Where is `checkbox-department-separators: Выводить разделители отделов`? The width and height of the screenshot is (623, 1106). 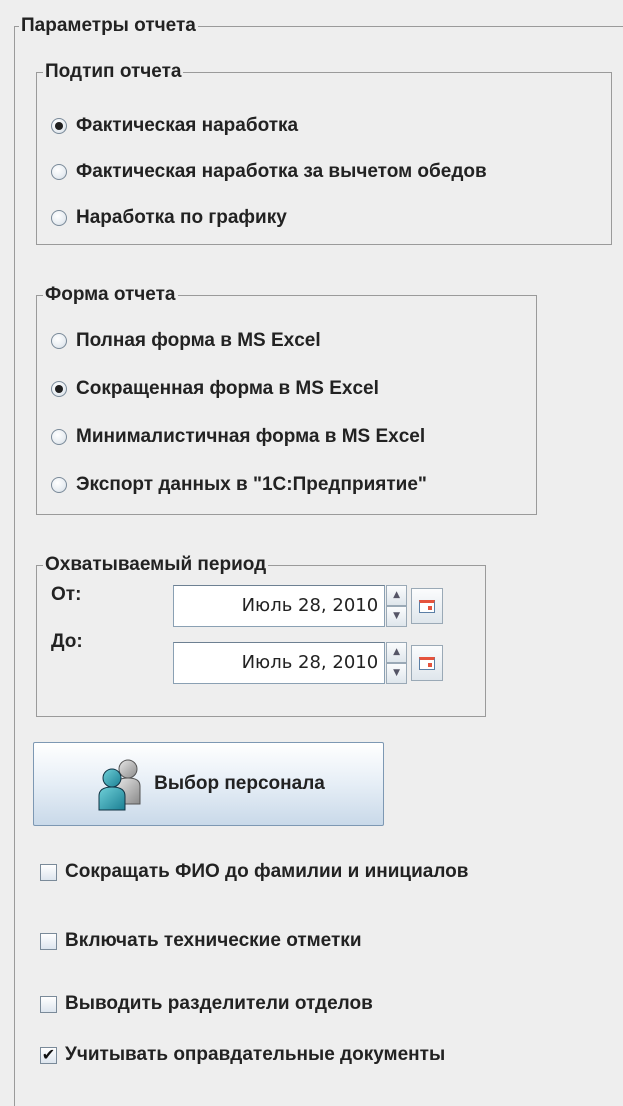
checkbox-department-separators: Выводить разделители отделов is located at coordinates (206, 1004).